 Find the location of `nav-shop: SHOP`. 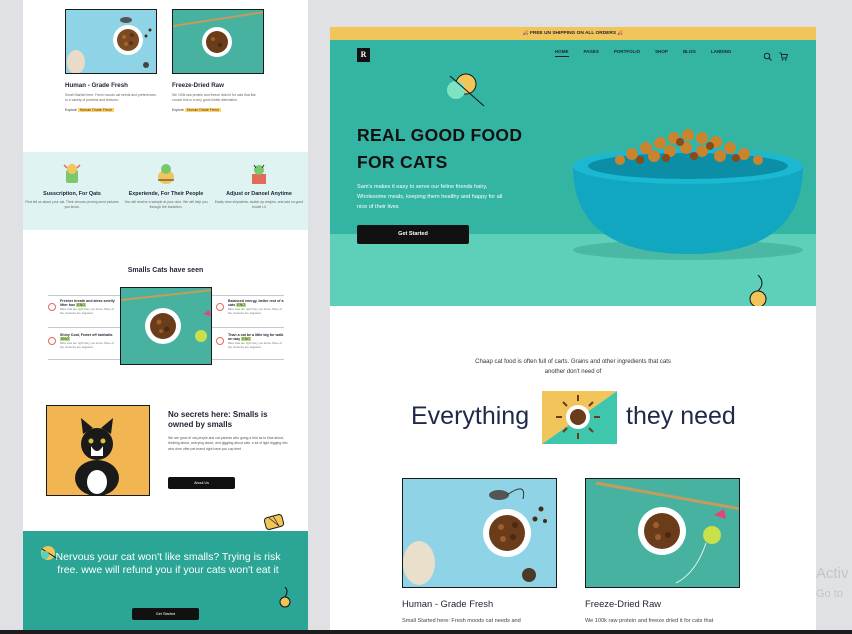

nav-shop: SHOP is located at coordinates (661, 52).